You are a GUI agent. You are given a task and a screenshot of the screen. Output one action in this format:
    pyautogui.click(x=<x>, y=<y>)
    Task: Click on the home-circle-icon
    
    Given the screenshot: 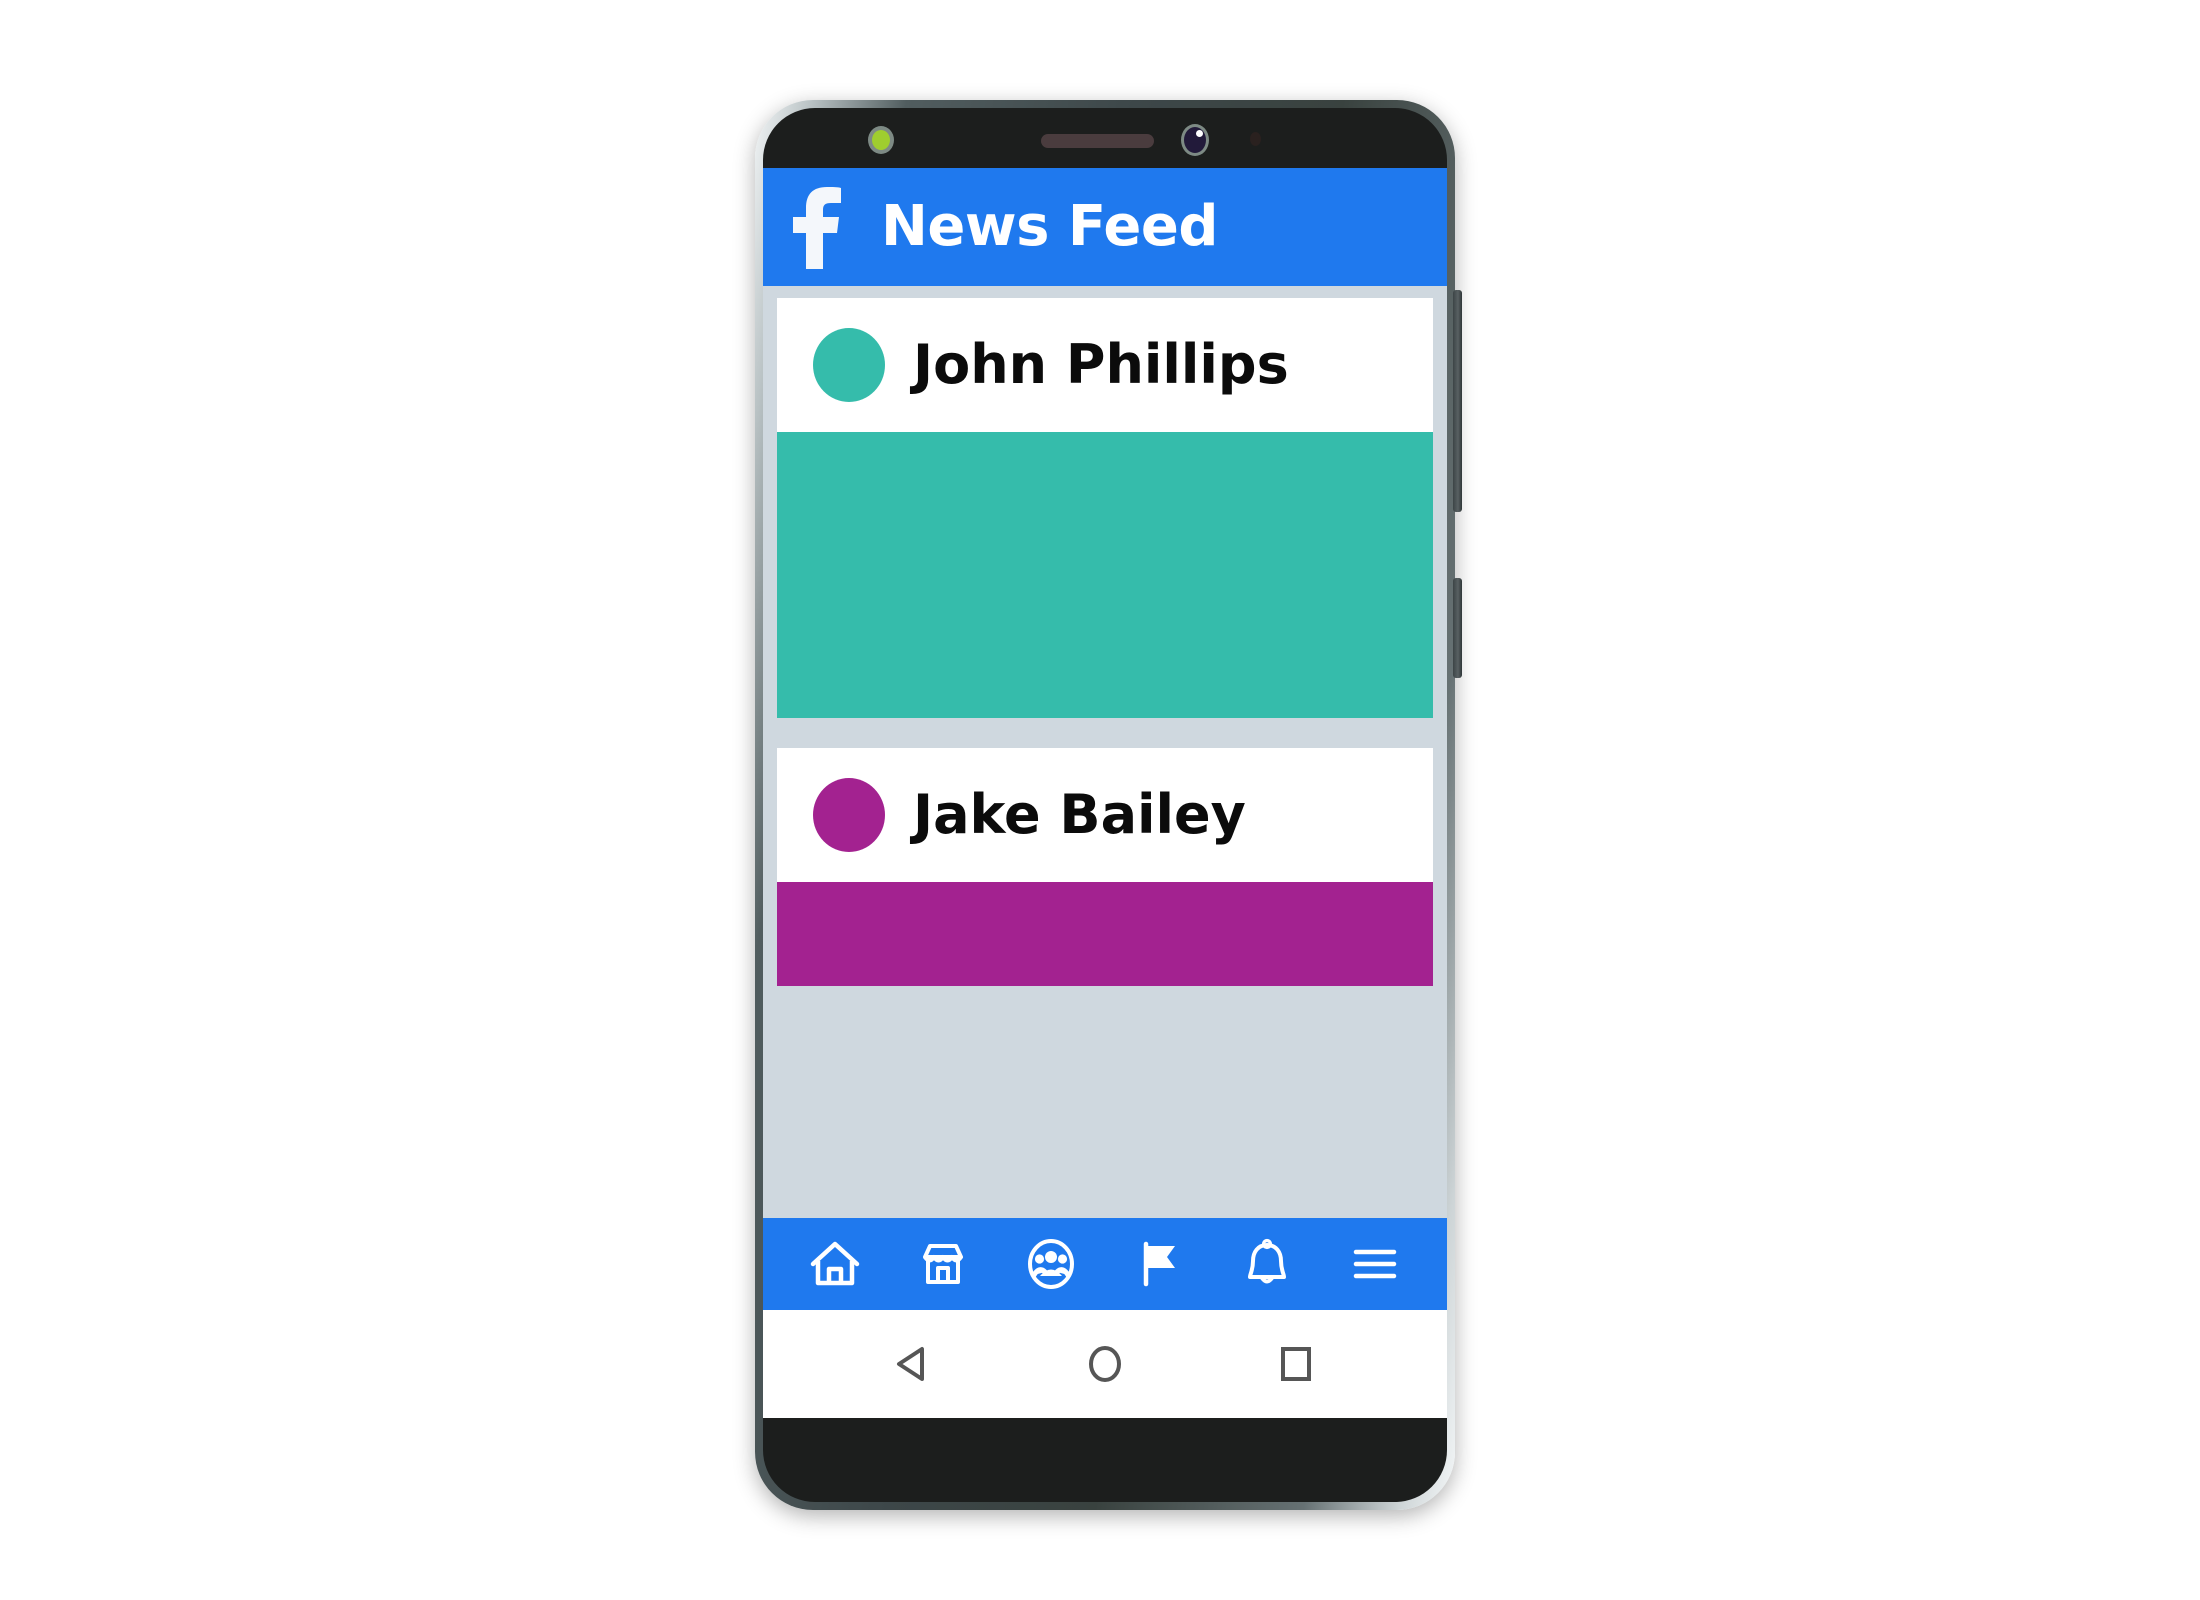 What is the action you would take?
    pyautogui.click(x=1105, y=1364)
    